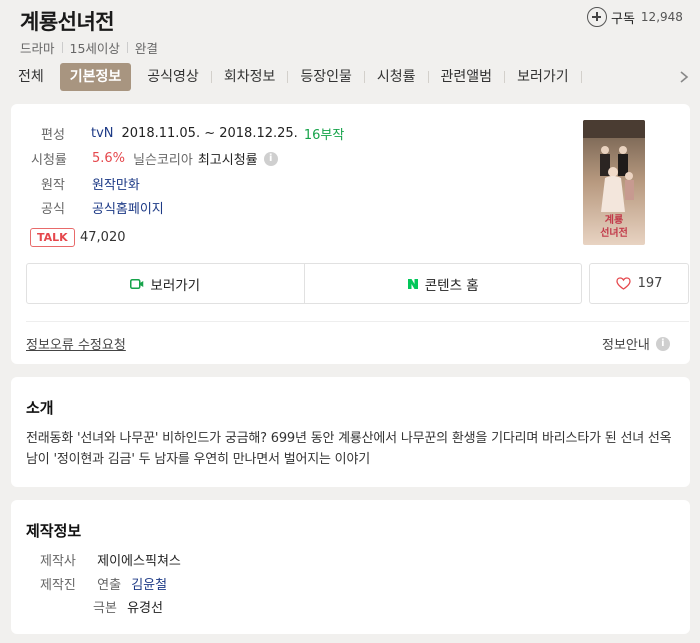 The height and width of the screenshot is (643, 700). Describe the element at coordinates (103, 237) in the screenshot. I see `talk-count: 47,020` at that location.